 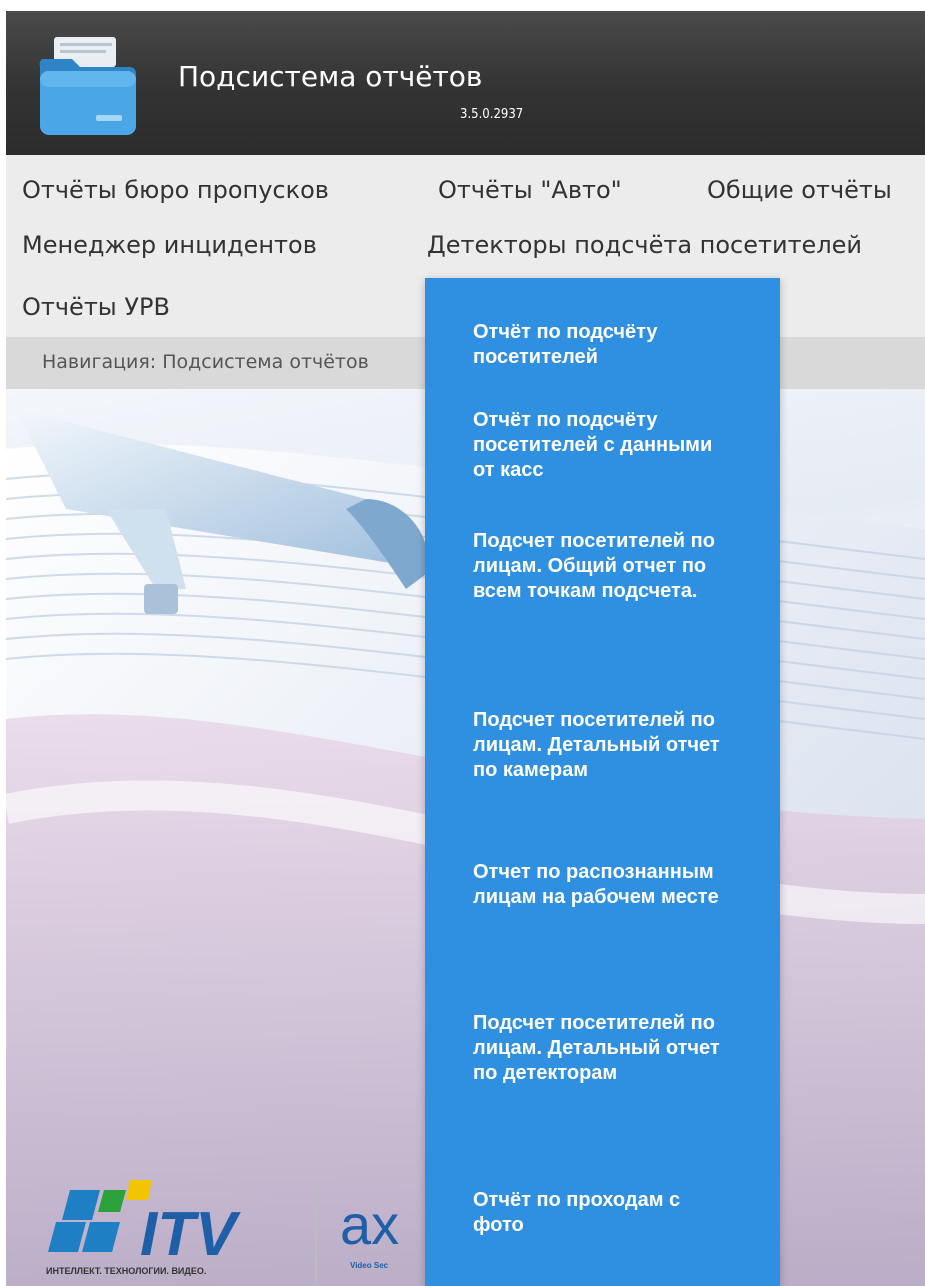 What do you see at coordinates (330, 76) in the screenshot?
I see `app-title: Подсистема отчётов` at bounding box center [330, 76].